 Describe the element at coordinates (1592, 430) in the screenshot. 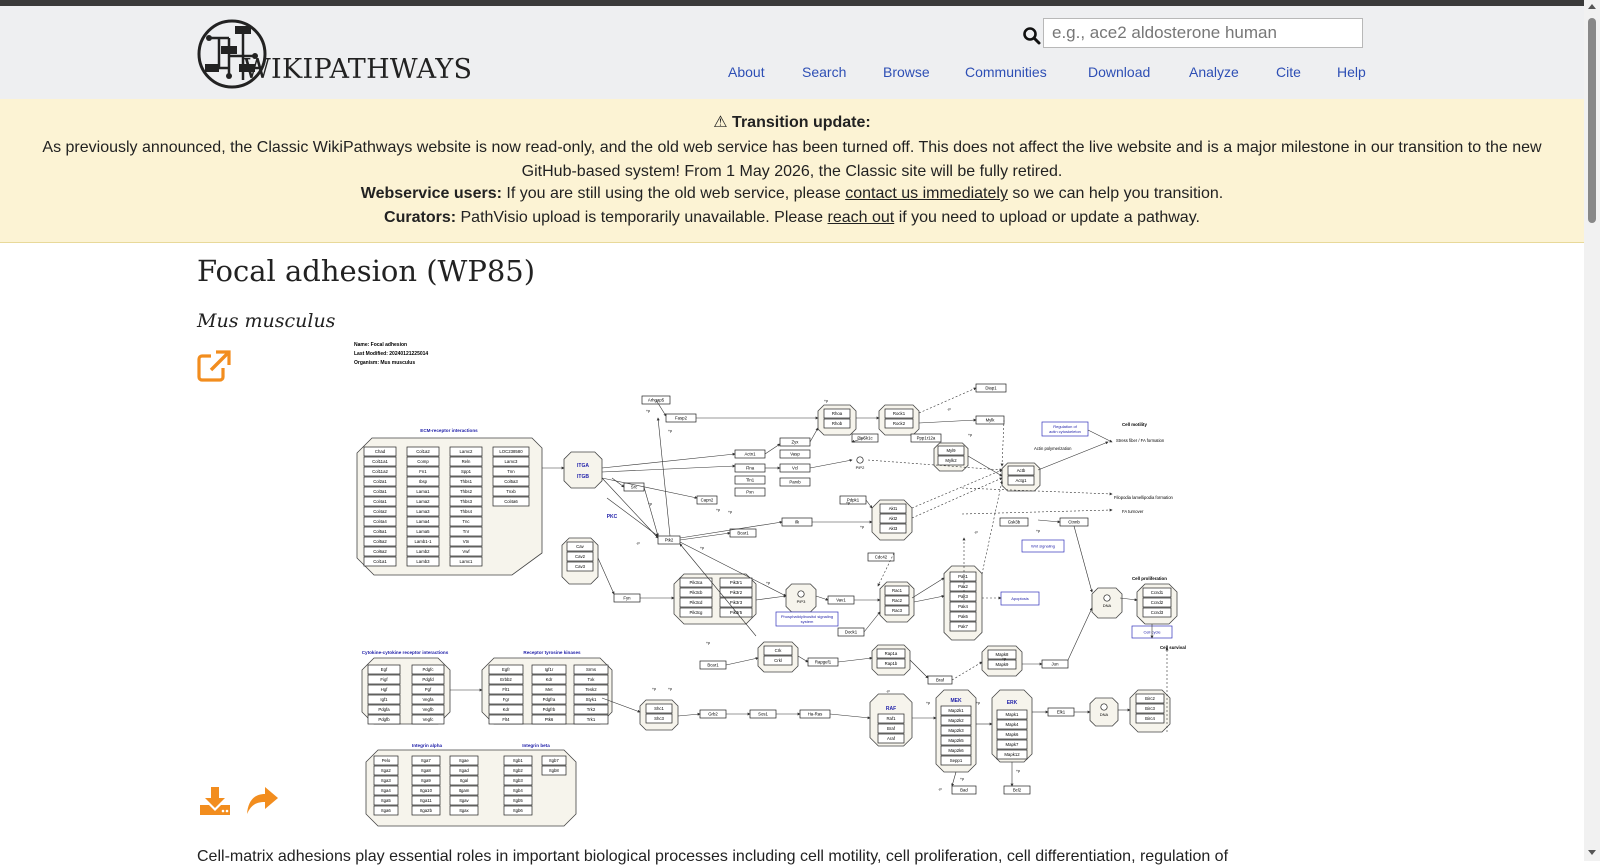

I see `scrollbar` at that location.